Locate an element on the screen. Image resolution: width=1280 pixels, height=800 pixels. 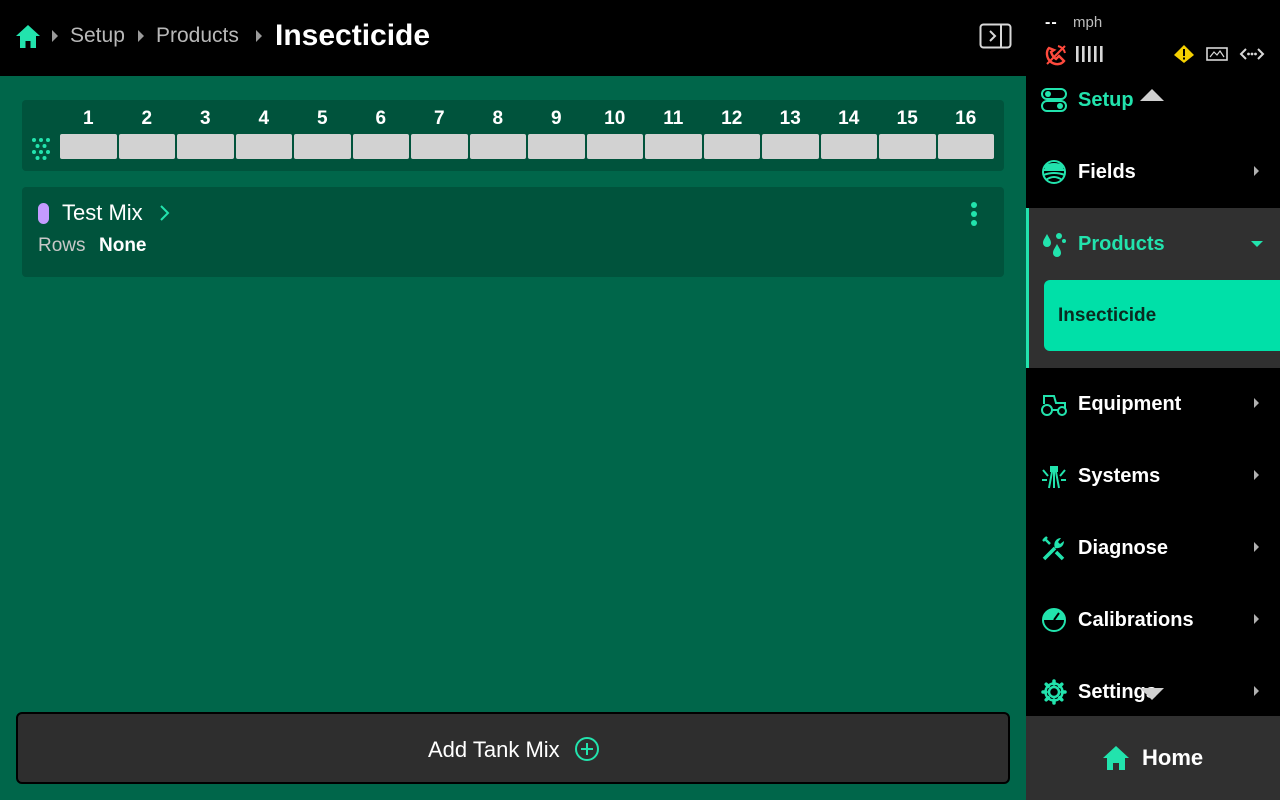
home-button: Home is located at coordinates (1153, 757).